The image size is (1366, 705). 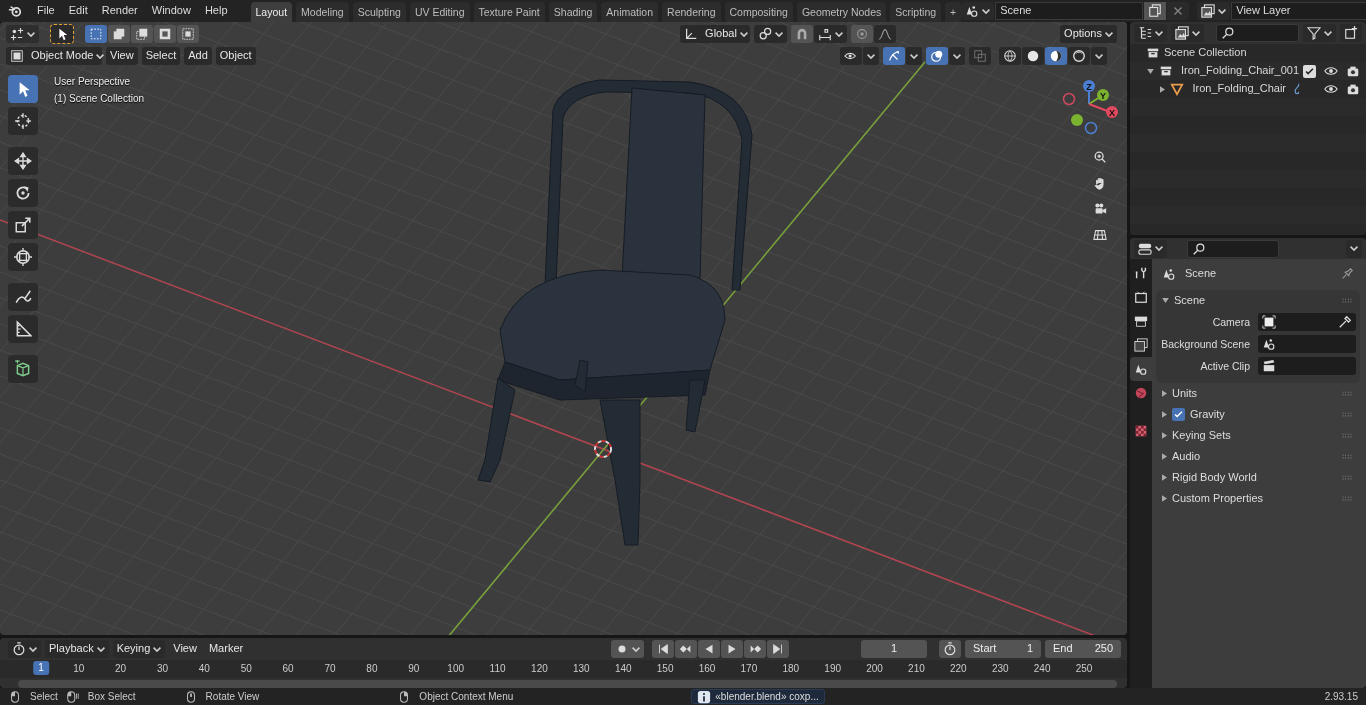 I want to click on frame-number: 210, so click(x=916, y=669).